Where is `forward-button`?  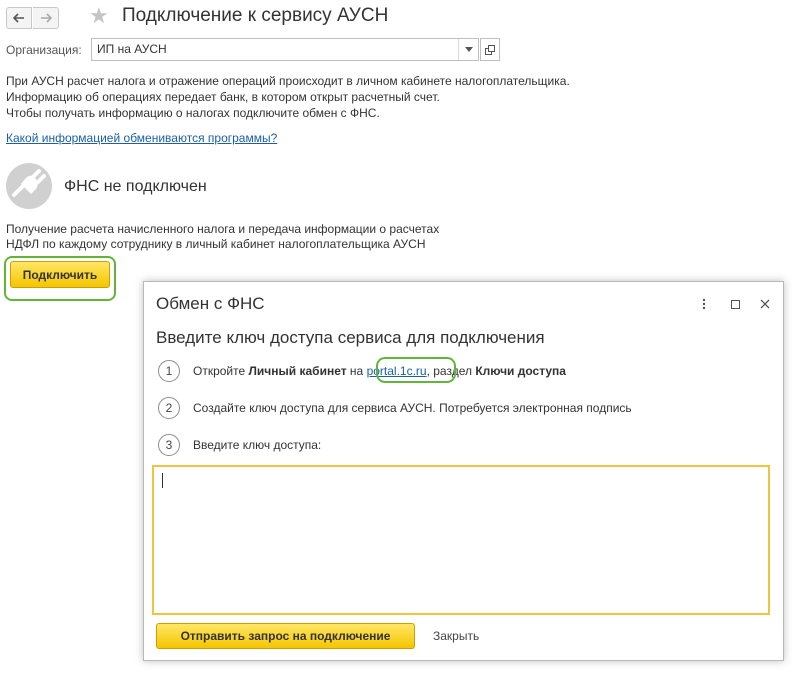 forward-button is located at coordinates (46, 18).